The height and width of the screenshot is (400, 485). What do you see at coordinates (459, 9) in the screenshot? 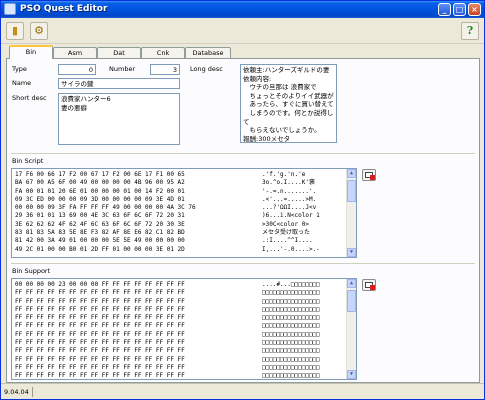
I see `maximize-button: □` at bounding box center [459, 9].